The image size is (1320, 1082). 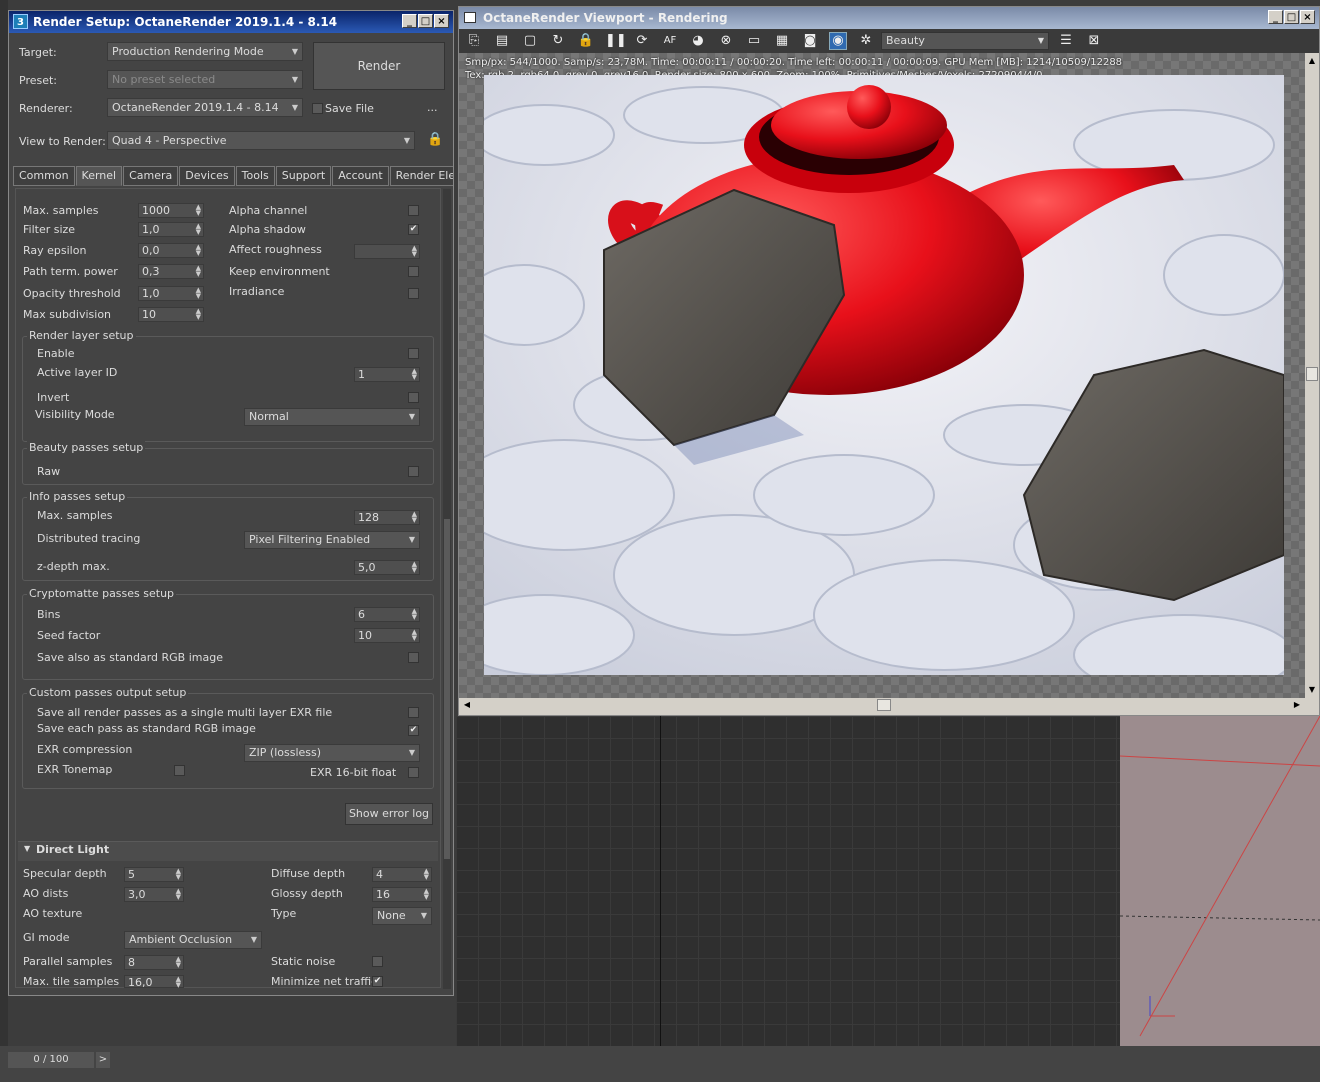 What do you see at coordinates (207, 176) in the screenshot?
I see `tab-devices: Devices` at bounding box center [207, 176].